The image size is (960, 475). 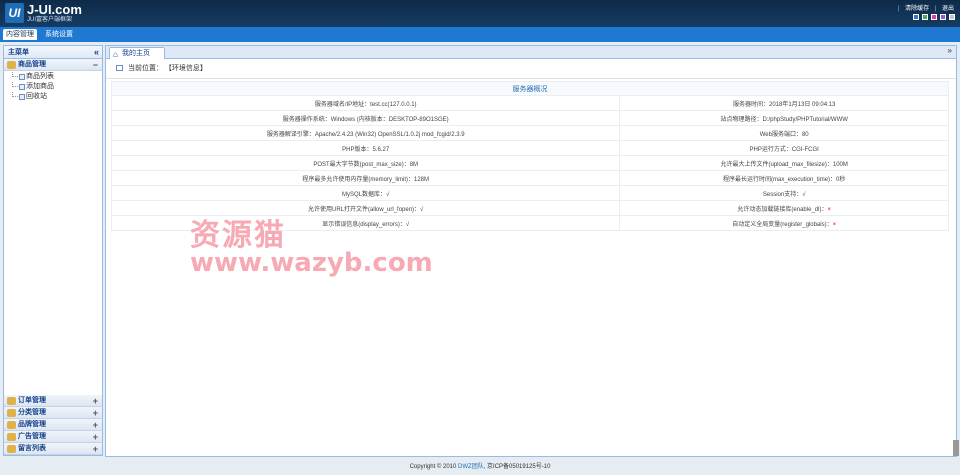 What do you see at coordinates (56, 97) in the screenshot?
I see `tree-item-recycle-bin: 回收站` at bounding box center [56, 97].